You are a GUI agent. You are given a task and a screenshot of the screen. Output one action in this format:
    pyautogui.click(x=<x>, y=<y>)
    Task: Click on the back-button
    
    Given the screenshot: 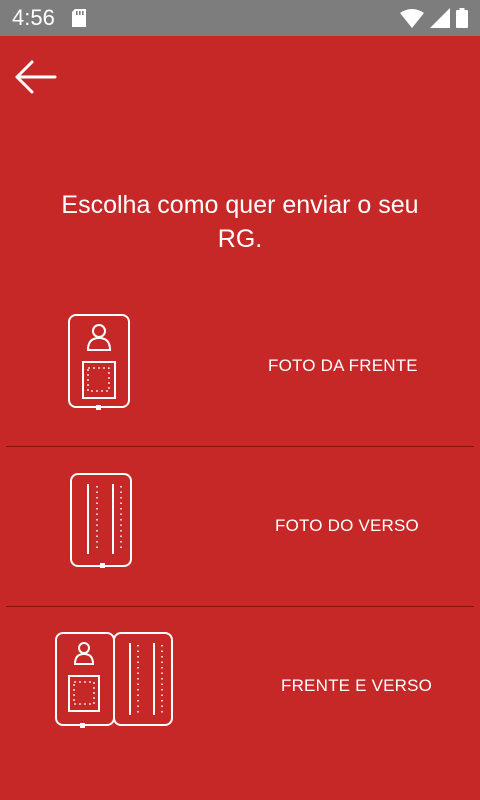 What is the action you would take?
    pyautogui.click(x=36, y=77)
    